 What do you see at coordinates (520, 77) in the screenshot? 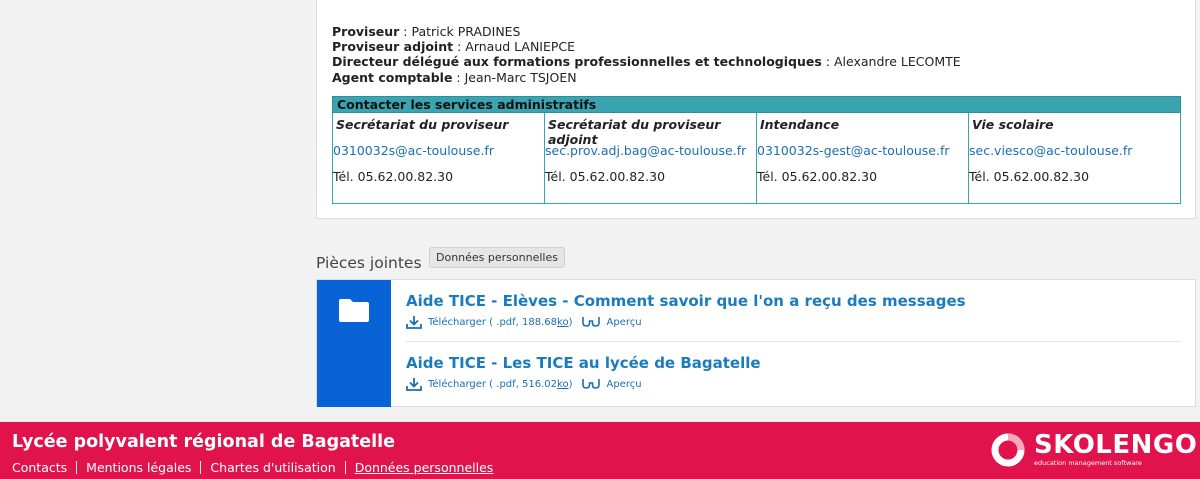
I see `staff-name: Jean-Marc TSJOEN` at bounding box center [520, 77].